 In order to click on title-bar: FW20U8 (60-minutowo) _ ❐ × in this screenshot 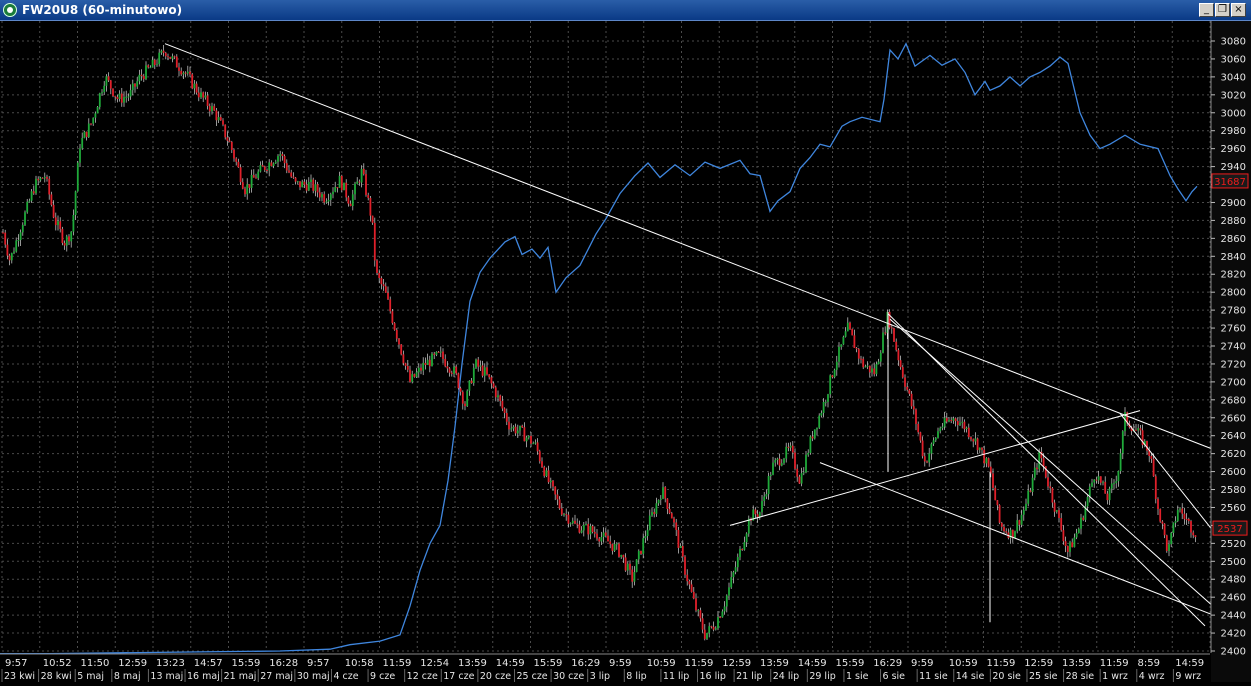, I will do `click(625, 10)`.